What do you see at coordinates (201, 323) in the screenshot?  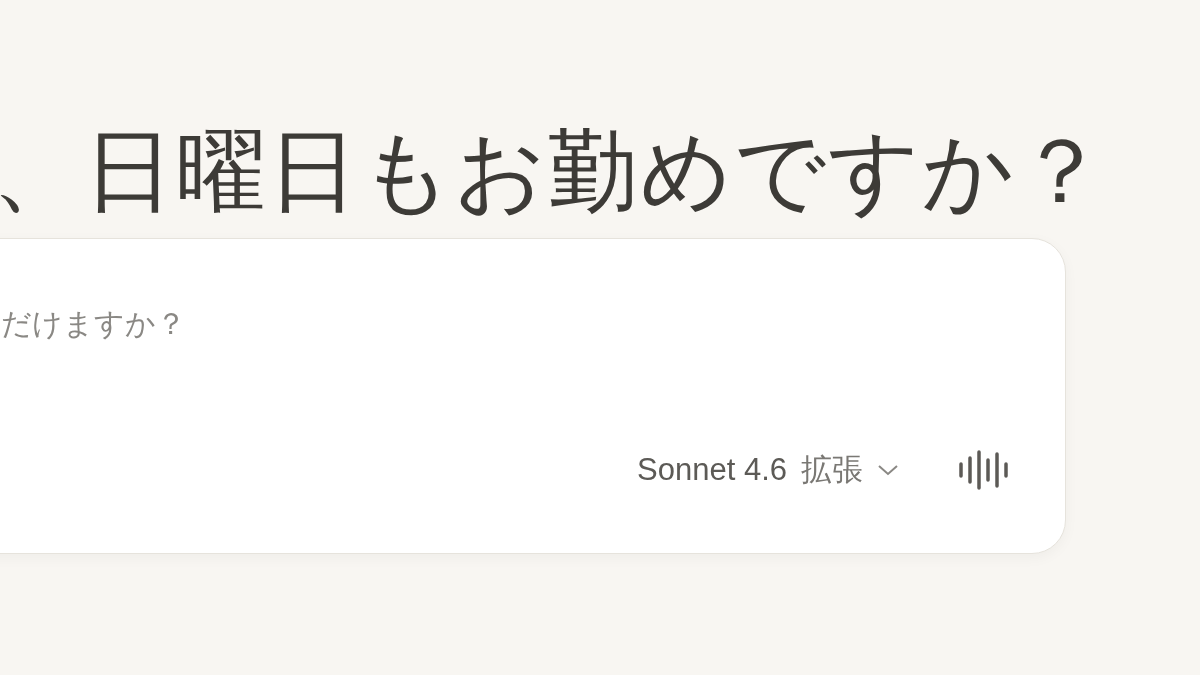 I see `message-input: だけますか？` at bounding box center [201, 323].